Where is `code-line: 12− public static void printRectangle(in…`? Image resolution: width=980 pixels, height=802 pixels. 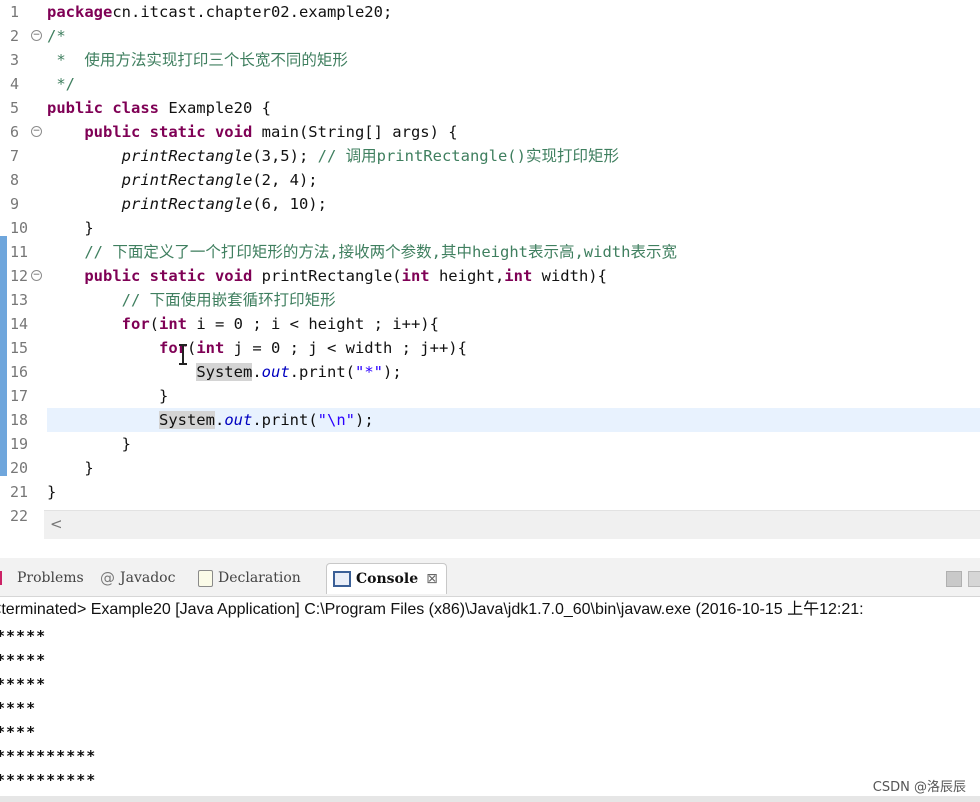
code-line: 12− public static void printRectangle(in… is located at coordinates (490, 276).